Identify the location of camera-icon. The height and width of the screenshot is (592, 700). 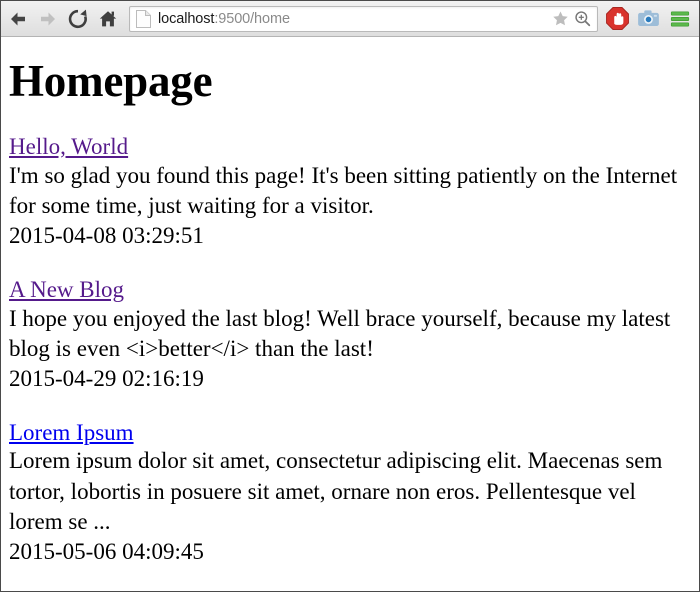
(648, 19).